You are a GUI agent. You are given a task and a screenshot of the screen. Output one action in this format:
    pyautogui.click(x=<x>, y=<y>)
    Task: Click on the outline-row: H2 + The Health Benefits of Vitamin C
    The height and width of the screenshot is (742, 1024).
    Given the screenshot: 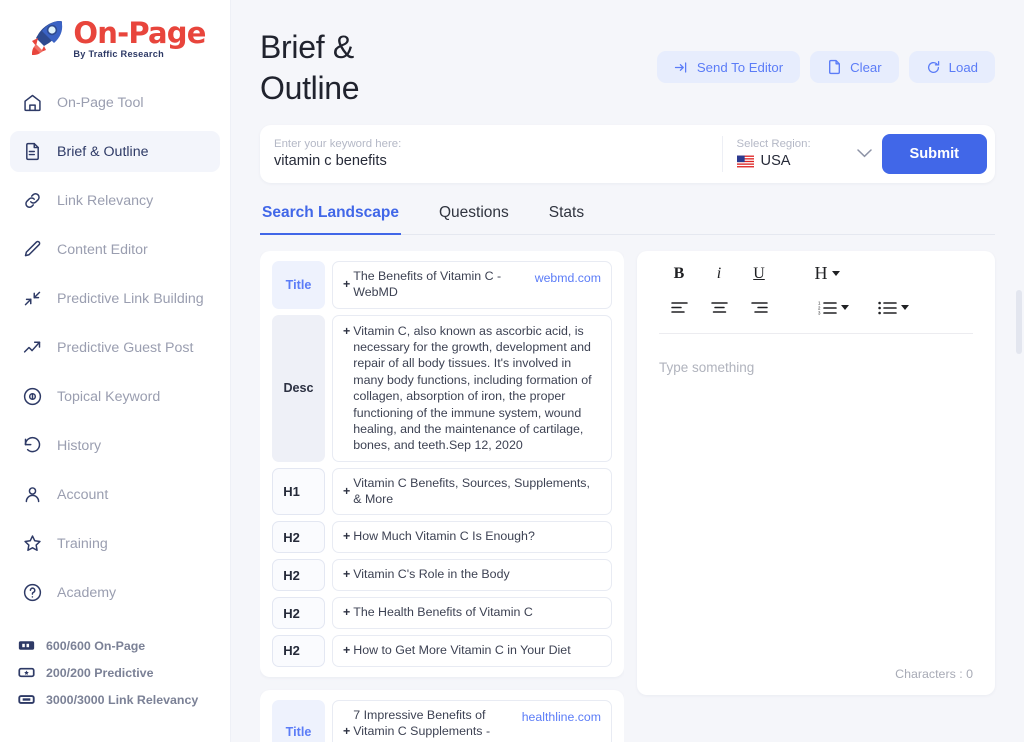 What is the action you would take?
    pyautogui.click(x=442, y=613)
    